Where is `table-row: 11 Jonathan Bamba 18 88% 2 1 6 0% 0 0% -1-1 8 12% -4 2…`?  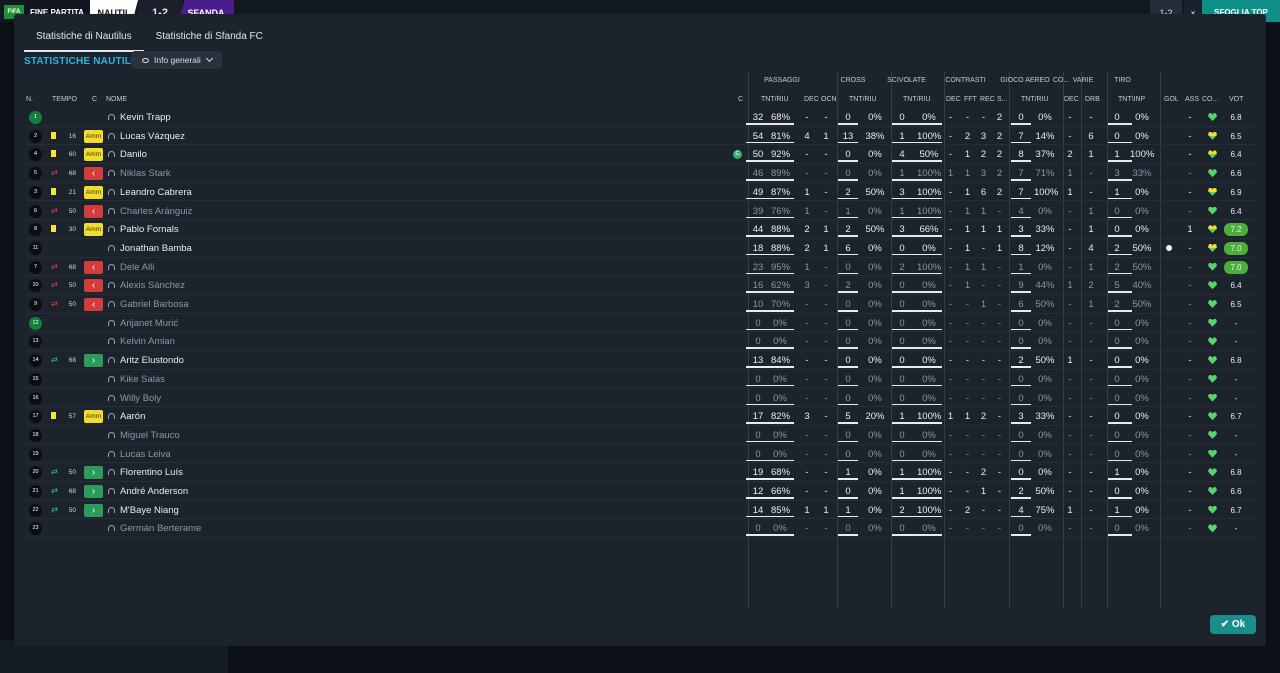
table-row: 11 Jonathan Bamba 18 88% 2 1 6 0% 0 0% -1-1 8 12% -4 2… is located at coordinates (641, 248).